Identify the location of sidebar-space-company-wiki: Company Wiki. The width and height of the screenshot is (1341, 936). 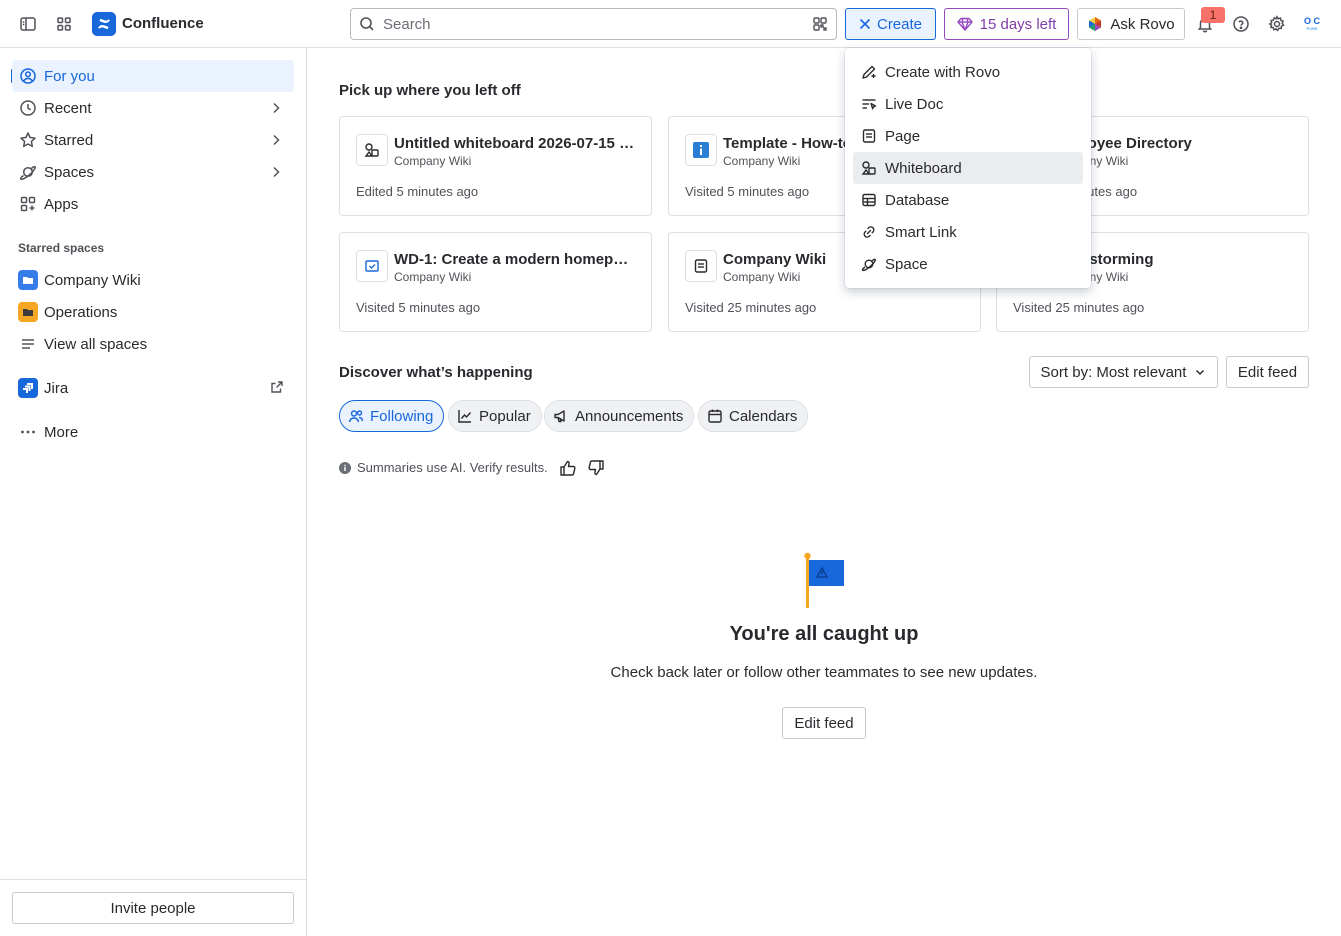
(153, 280).